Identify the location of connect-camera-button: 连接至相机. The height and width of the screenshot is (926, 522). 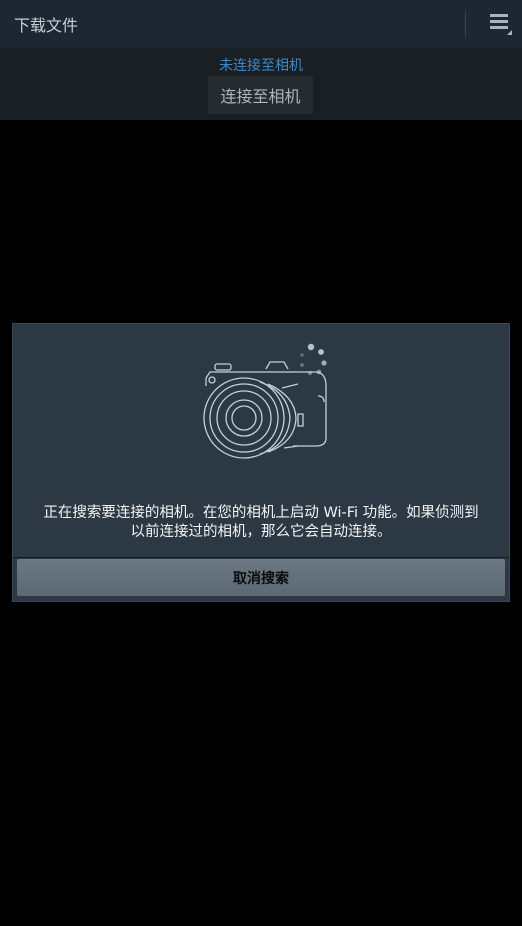
(260, 95).